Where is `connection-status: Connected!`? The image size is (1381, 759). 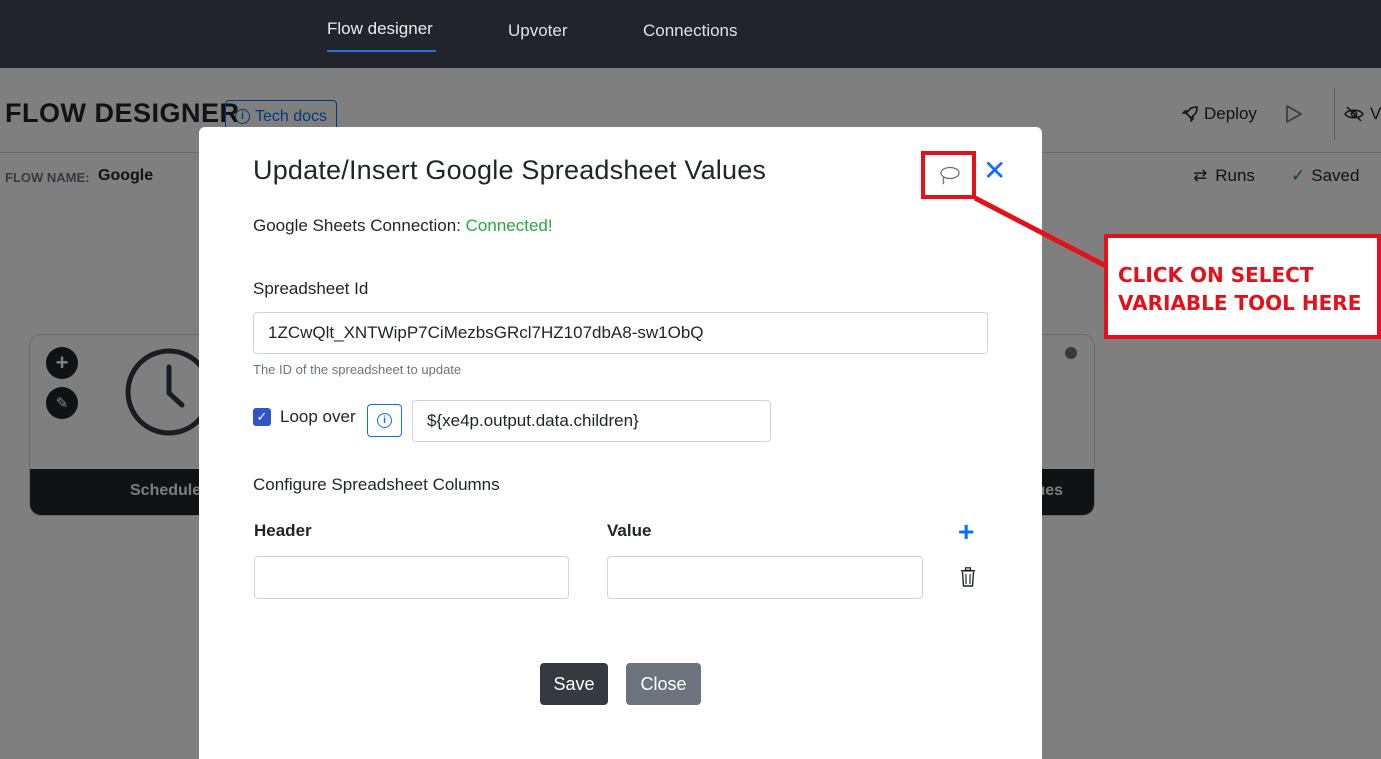 connection-status: Connected! is located at coordinates (509, 225).